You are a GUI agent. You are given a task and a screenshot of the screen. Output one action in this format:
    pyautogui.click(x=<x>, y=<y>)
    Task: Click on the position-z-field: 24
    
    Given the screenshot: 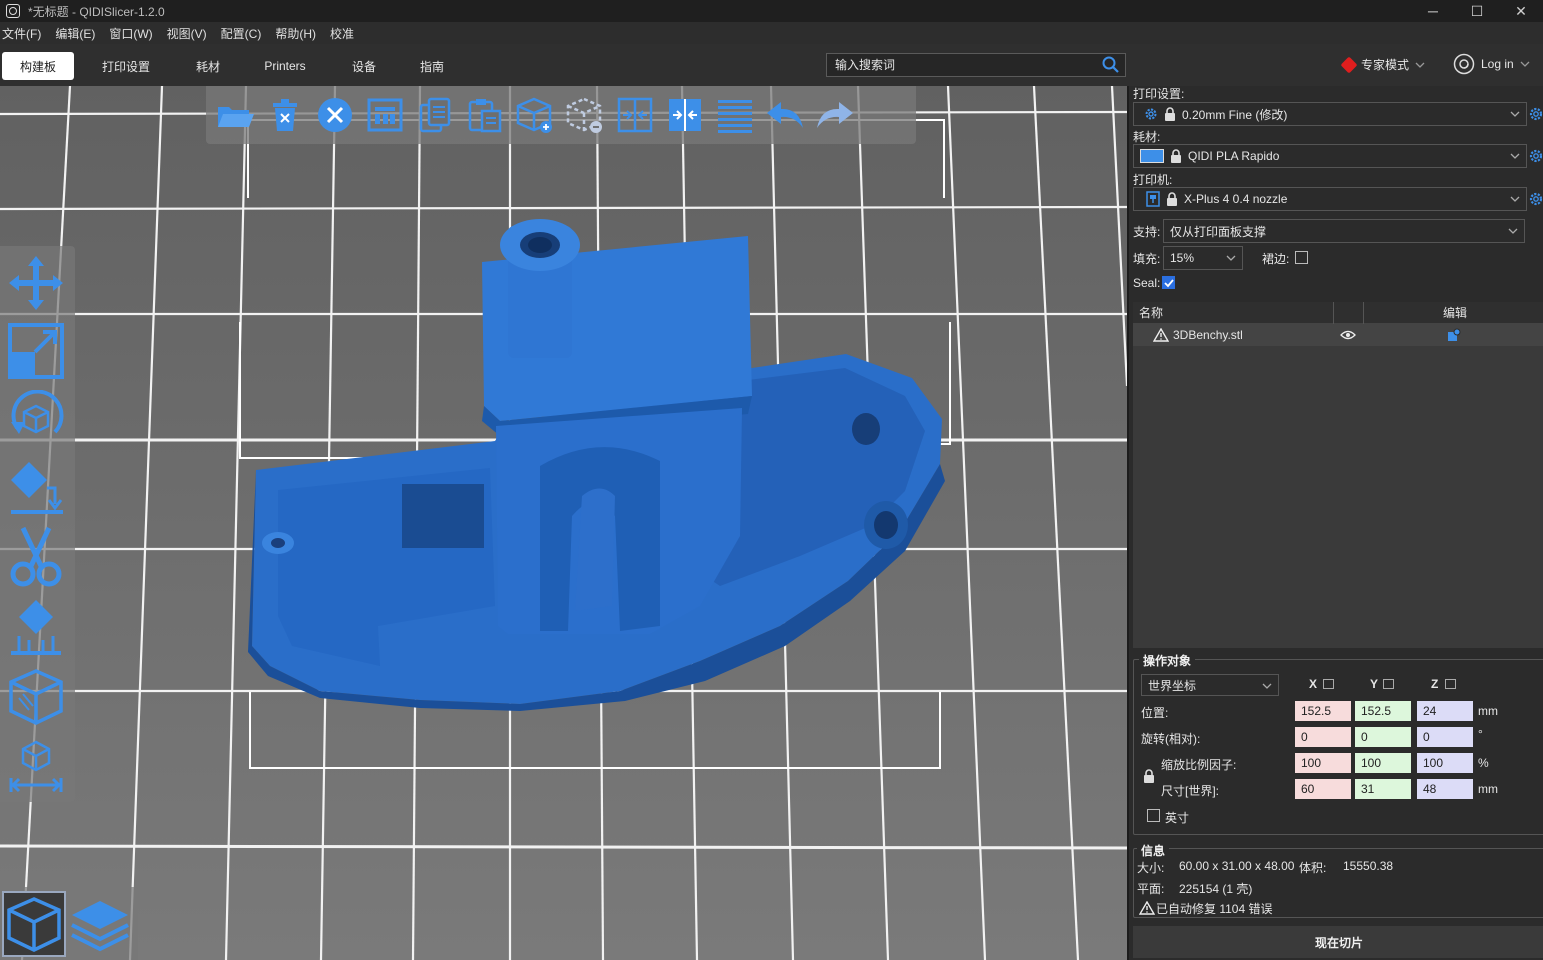 What is the action you would take?
    pyautogui.click(x=1445, y=711)
    